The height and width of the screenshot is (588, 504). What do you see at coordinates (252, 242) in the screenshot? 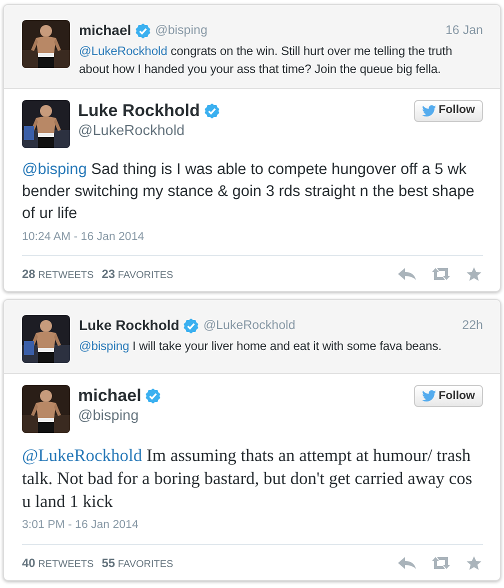
I see `tweet-timestamp: 10:24 AM - 16 Jan 2014` at bounding box center [252, 242].